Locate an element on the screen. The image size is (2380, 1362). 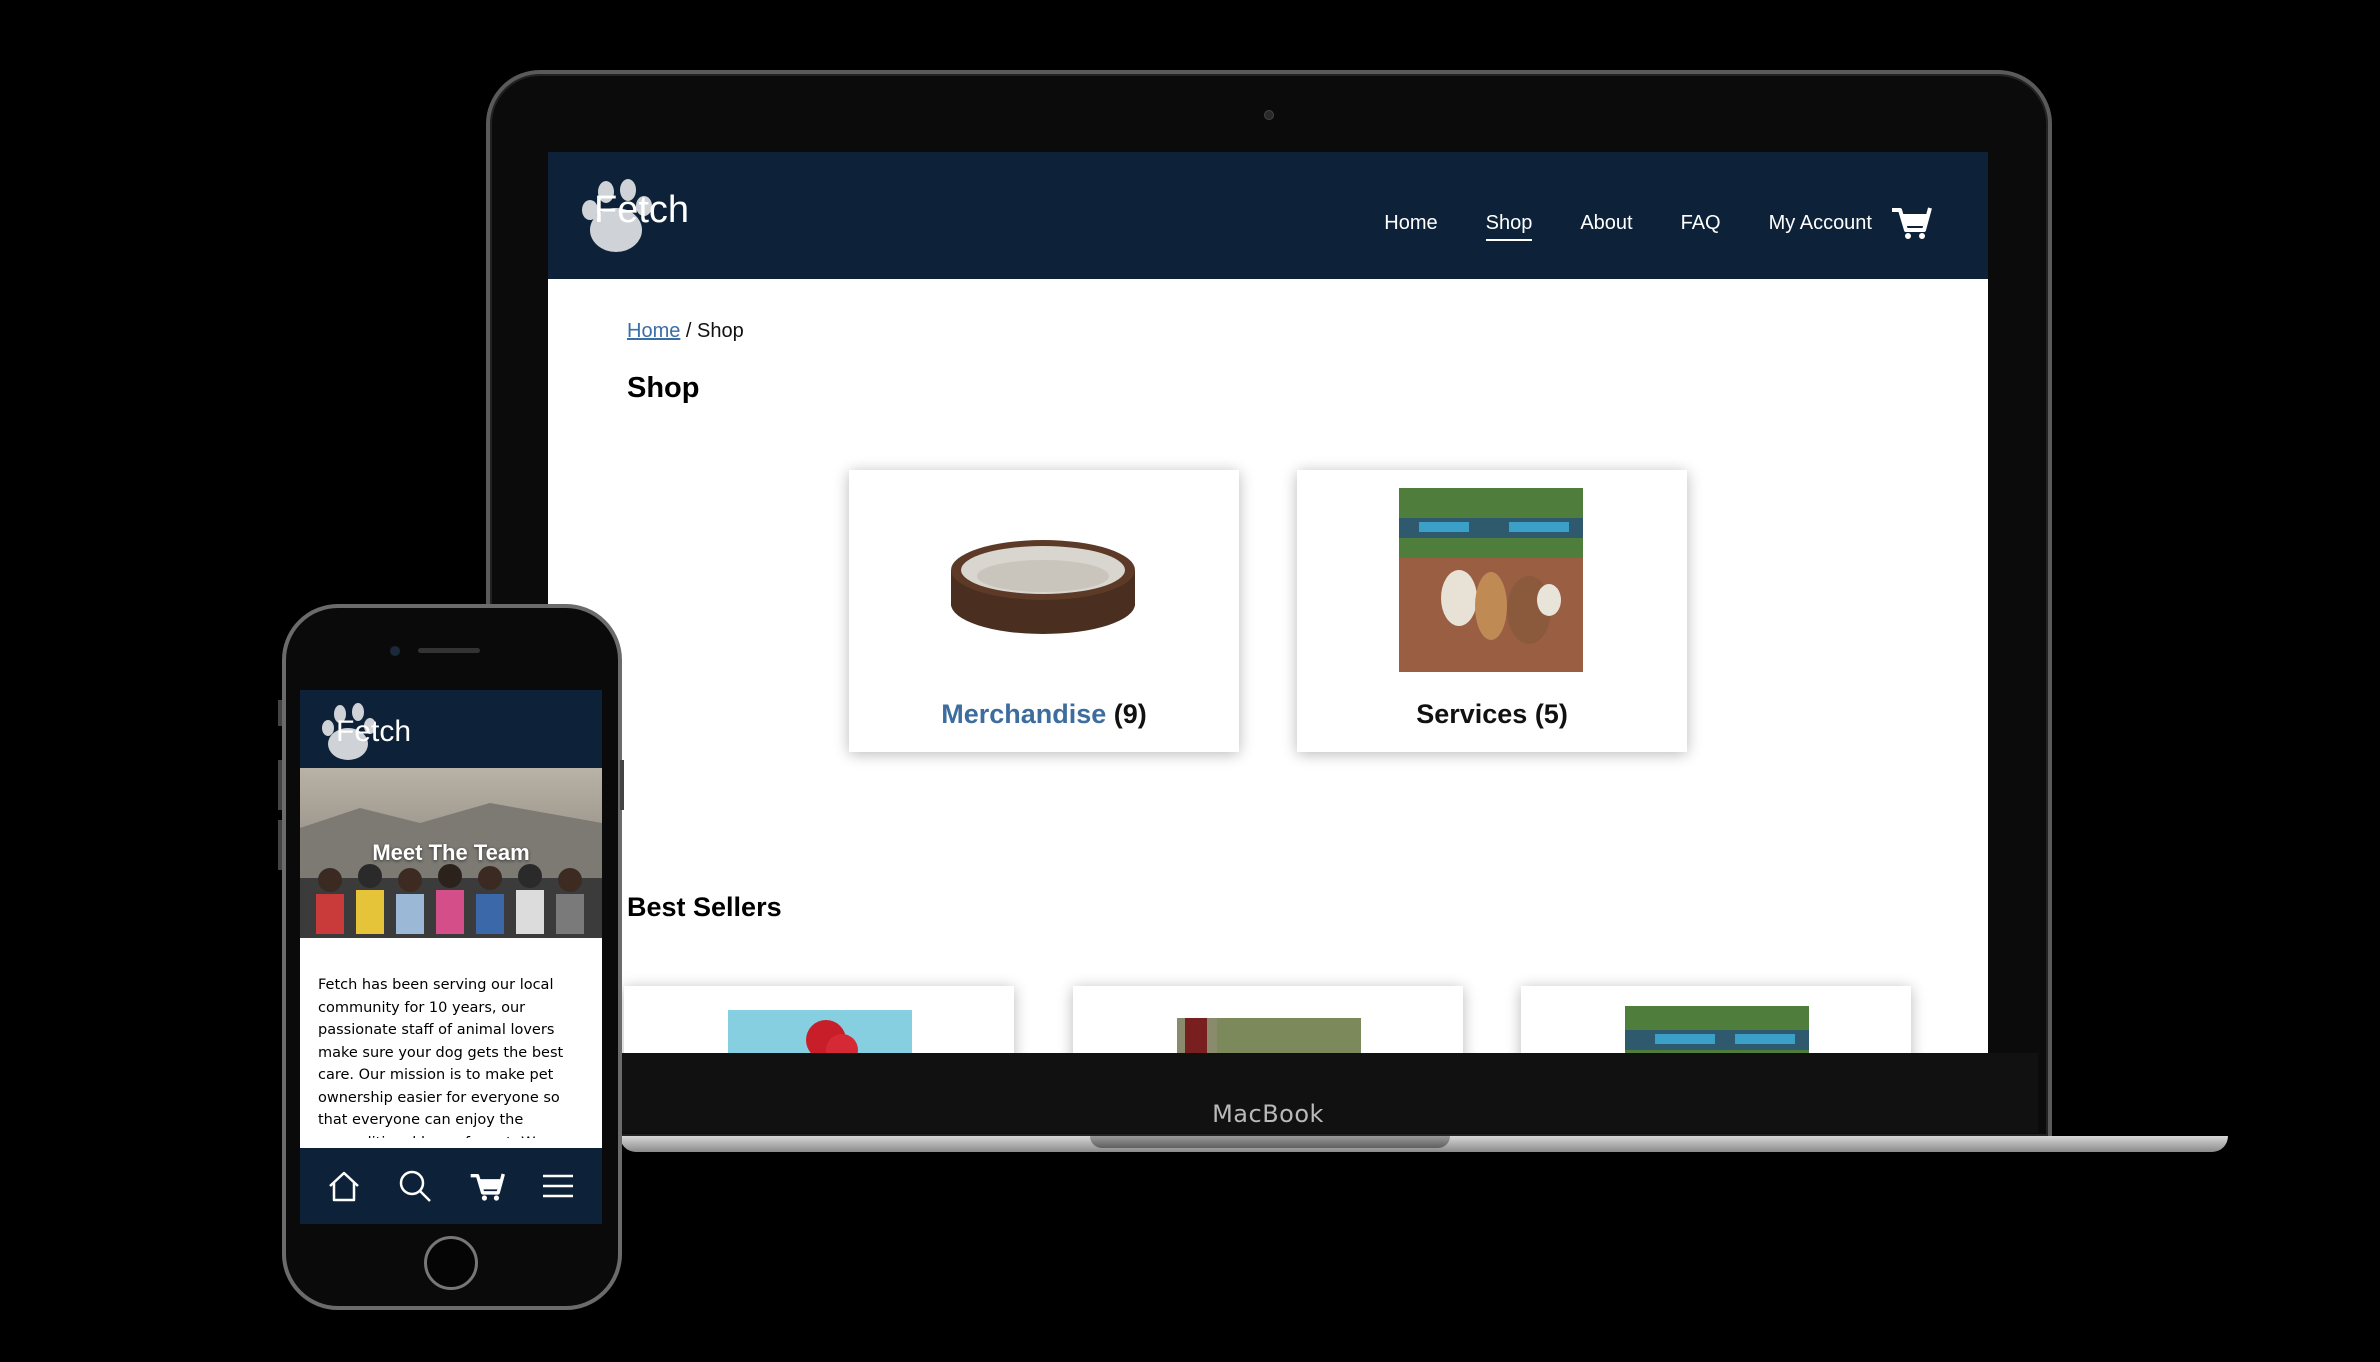
category-card-services: Services (5) is located at coordinates (1492, 611).